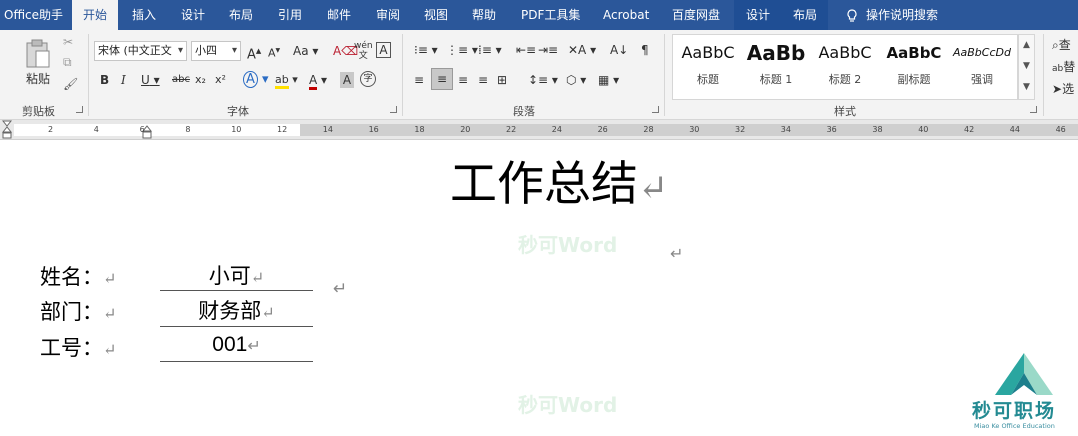 Image resolution: width=1078 pixels, height=436 pixels. Describe the element at coordinates (568, 405) in the screenshot. I see `watermark-text: 秒可Word` at that location.